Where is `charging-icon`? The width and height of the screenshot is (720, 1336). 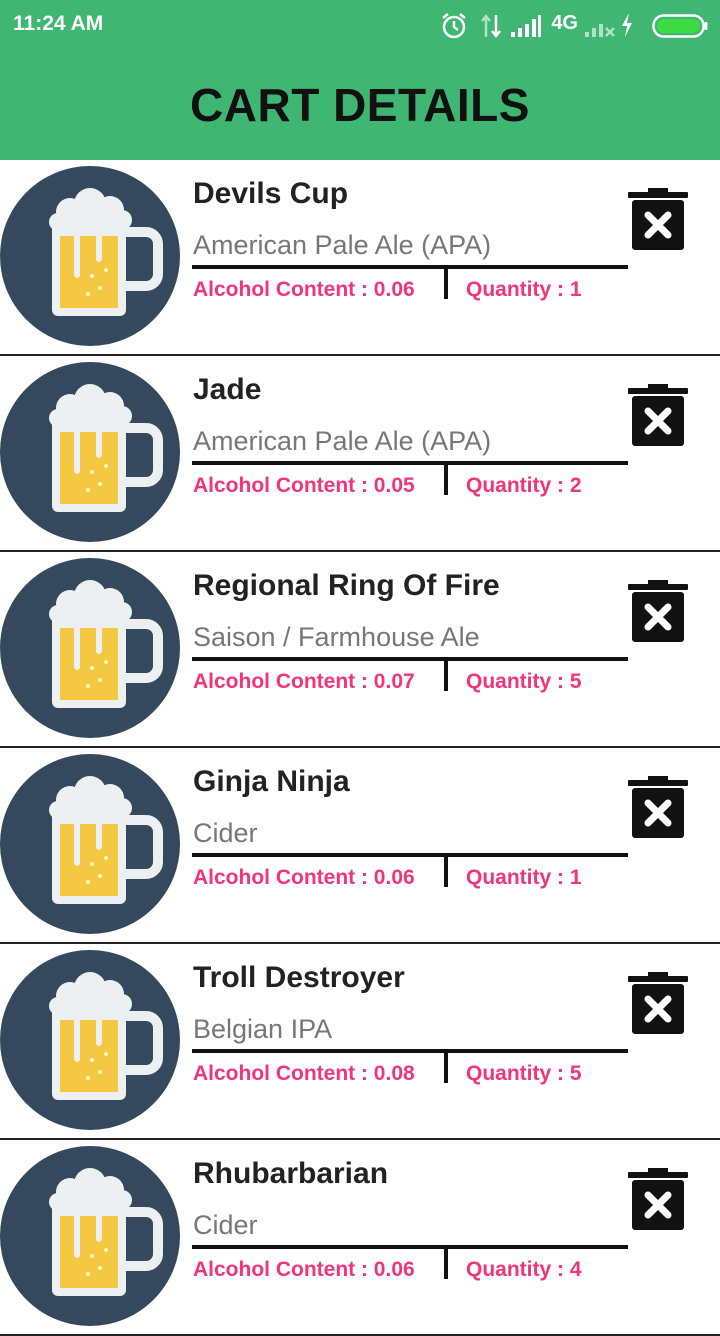 charging-icon is located at coordinates (627, 25).